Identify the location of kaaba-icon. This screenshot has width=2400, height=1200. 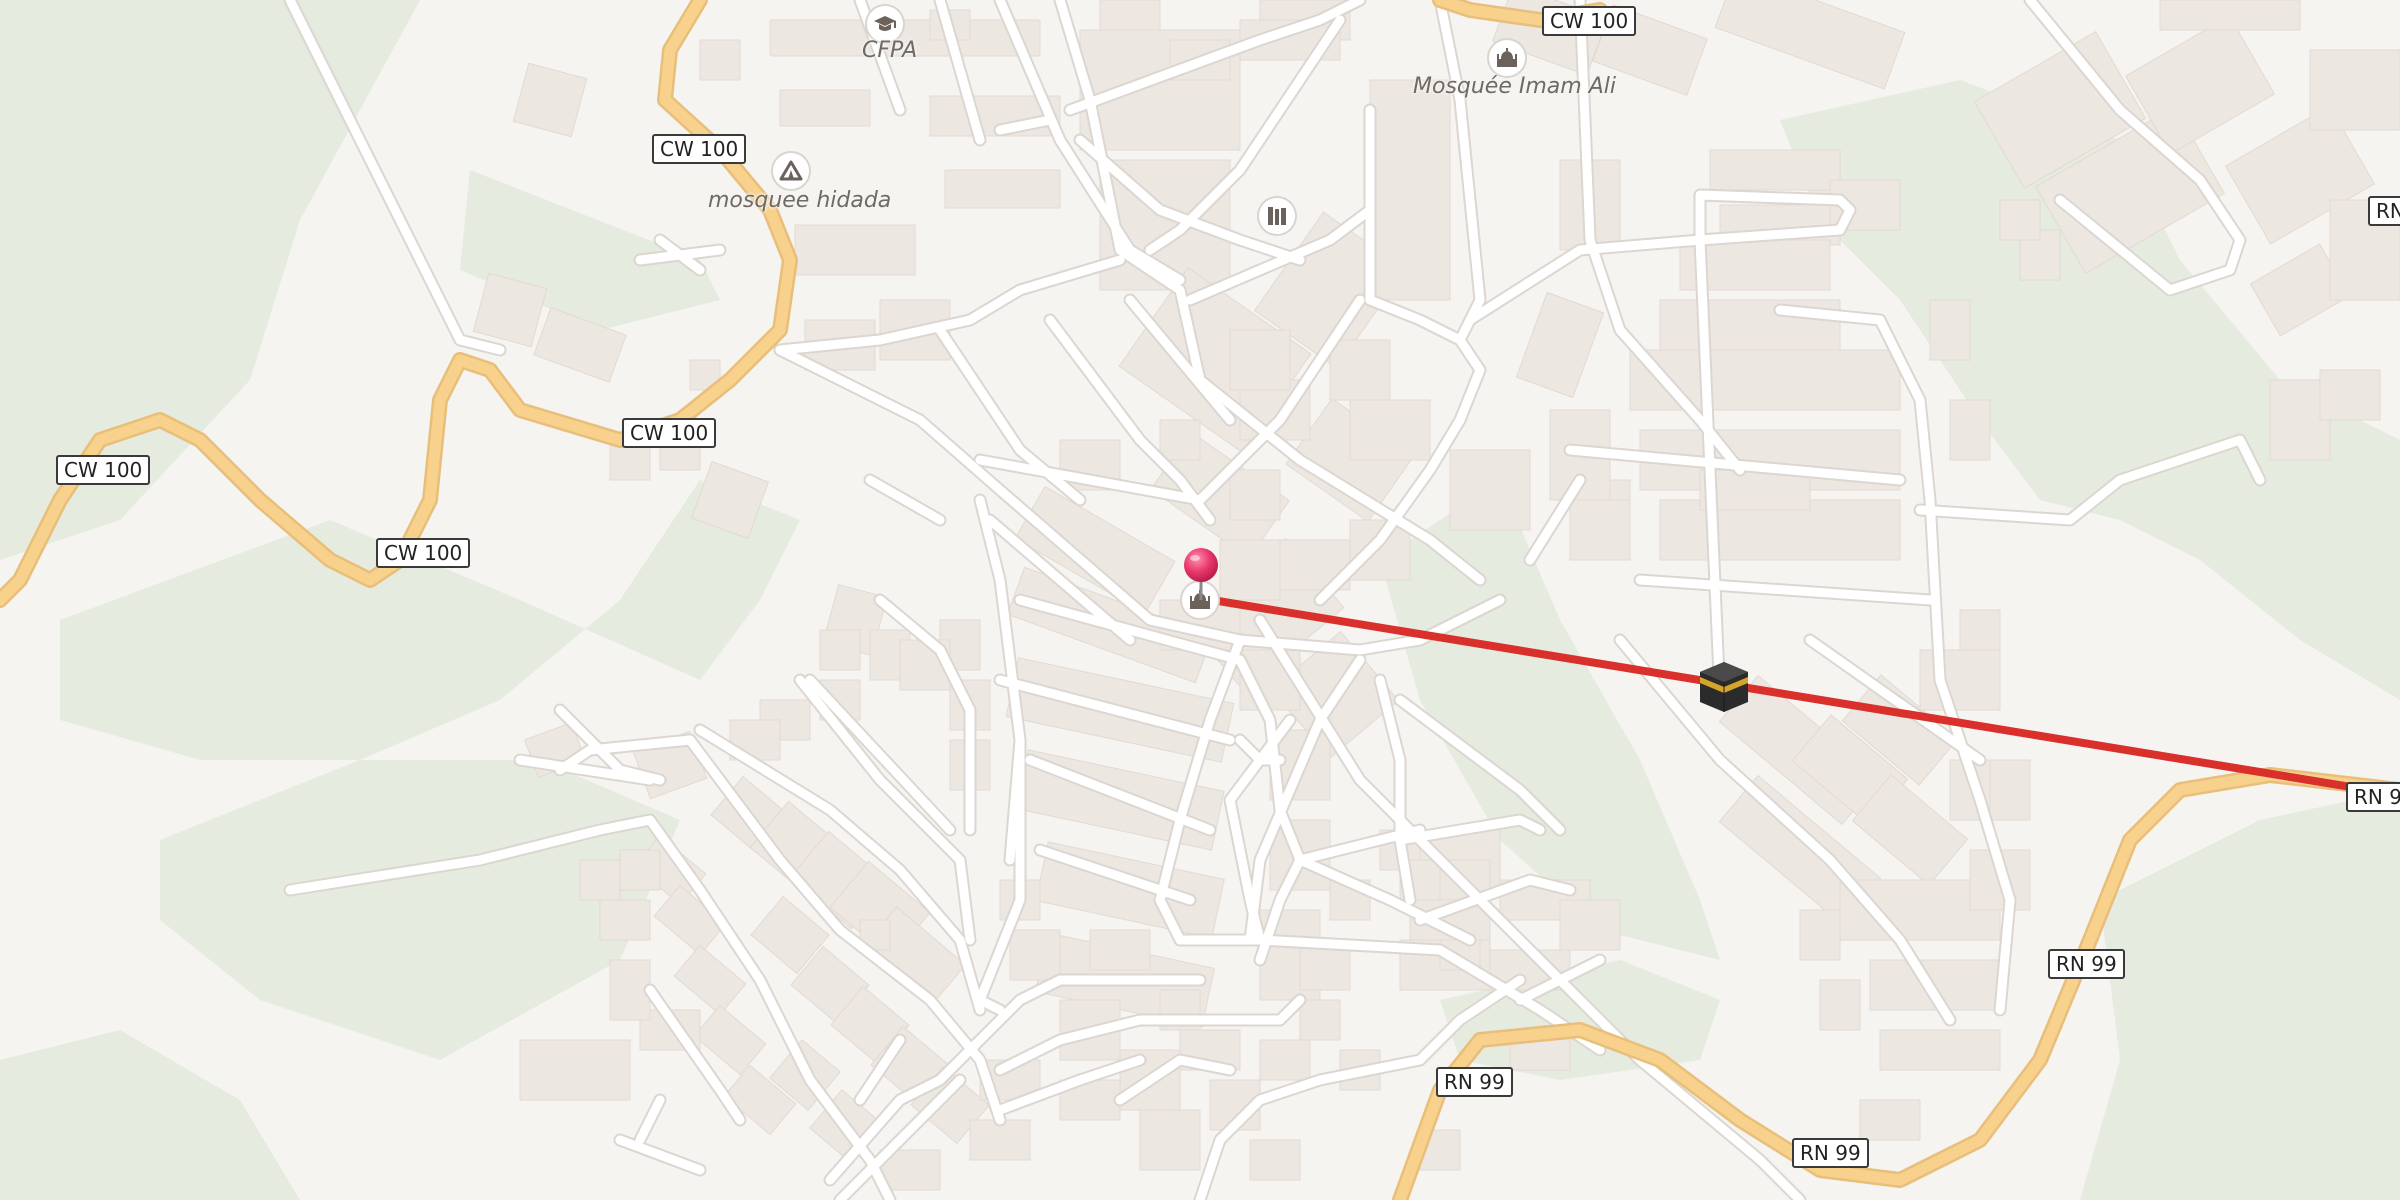
(1724, 686).